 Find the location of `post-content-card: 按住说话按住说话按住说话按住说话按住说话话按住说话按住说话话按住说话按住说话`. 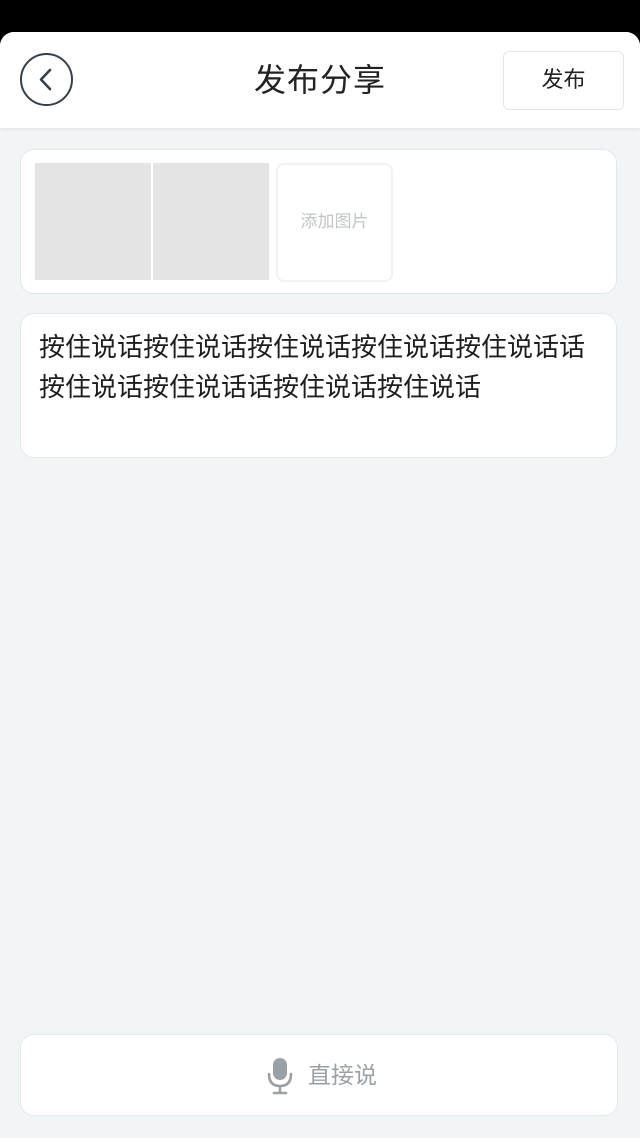

post-content-card: 按住说话按住说话按住说话按住说话按住说话话按住说话按住说话话按住说话按住说话 is located at coordinates (318, 385).